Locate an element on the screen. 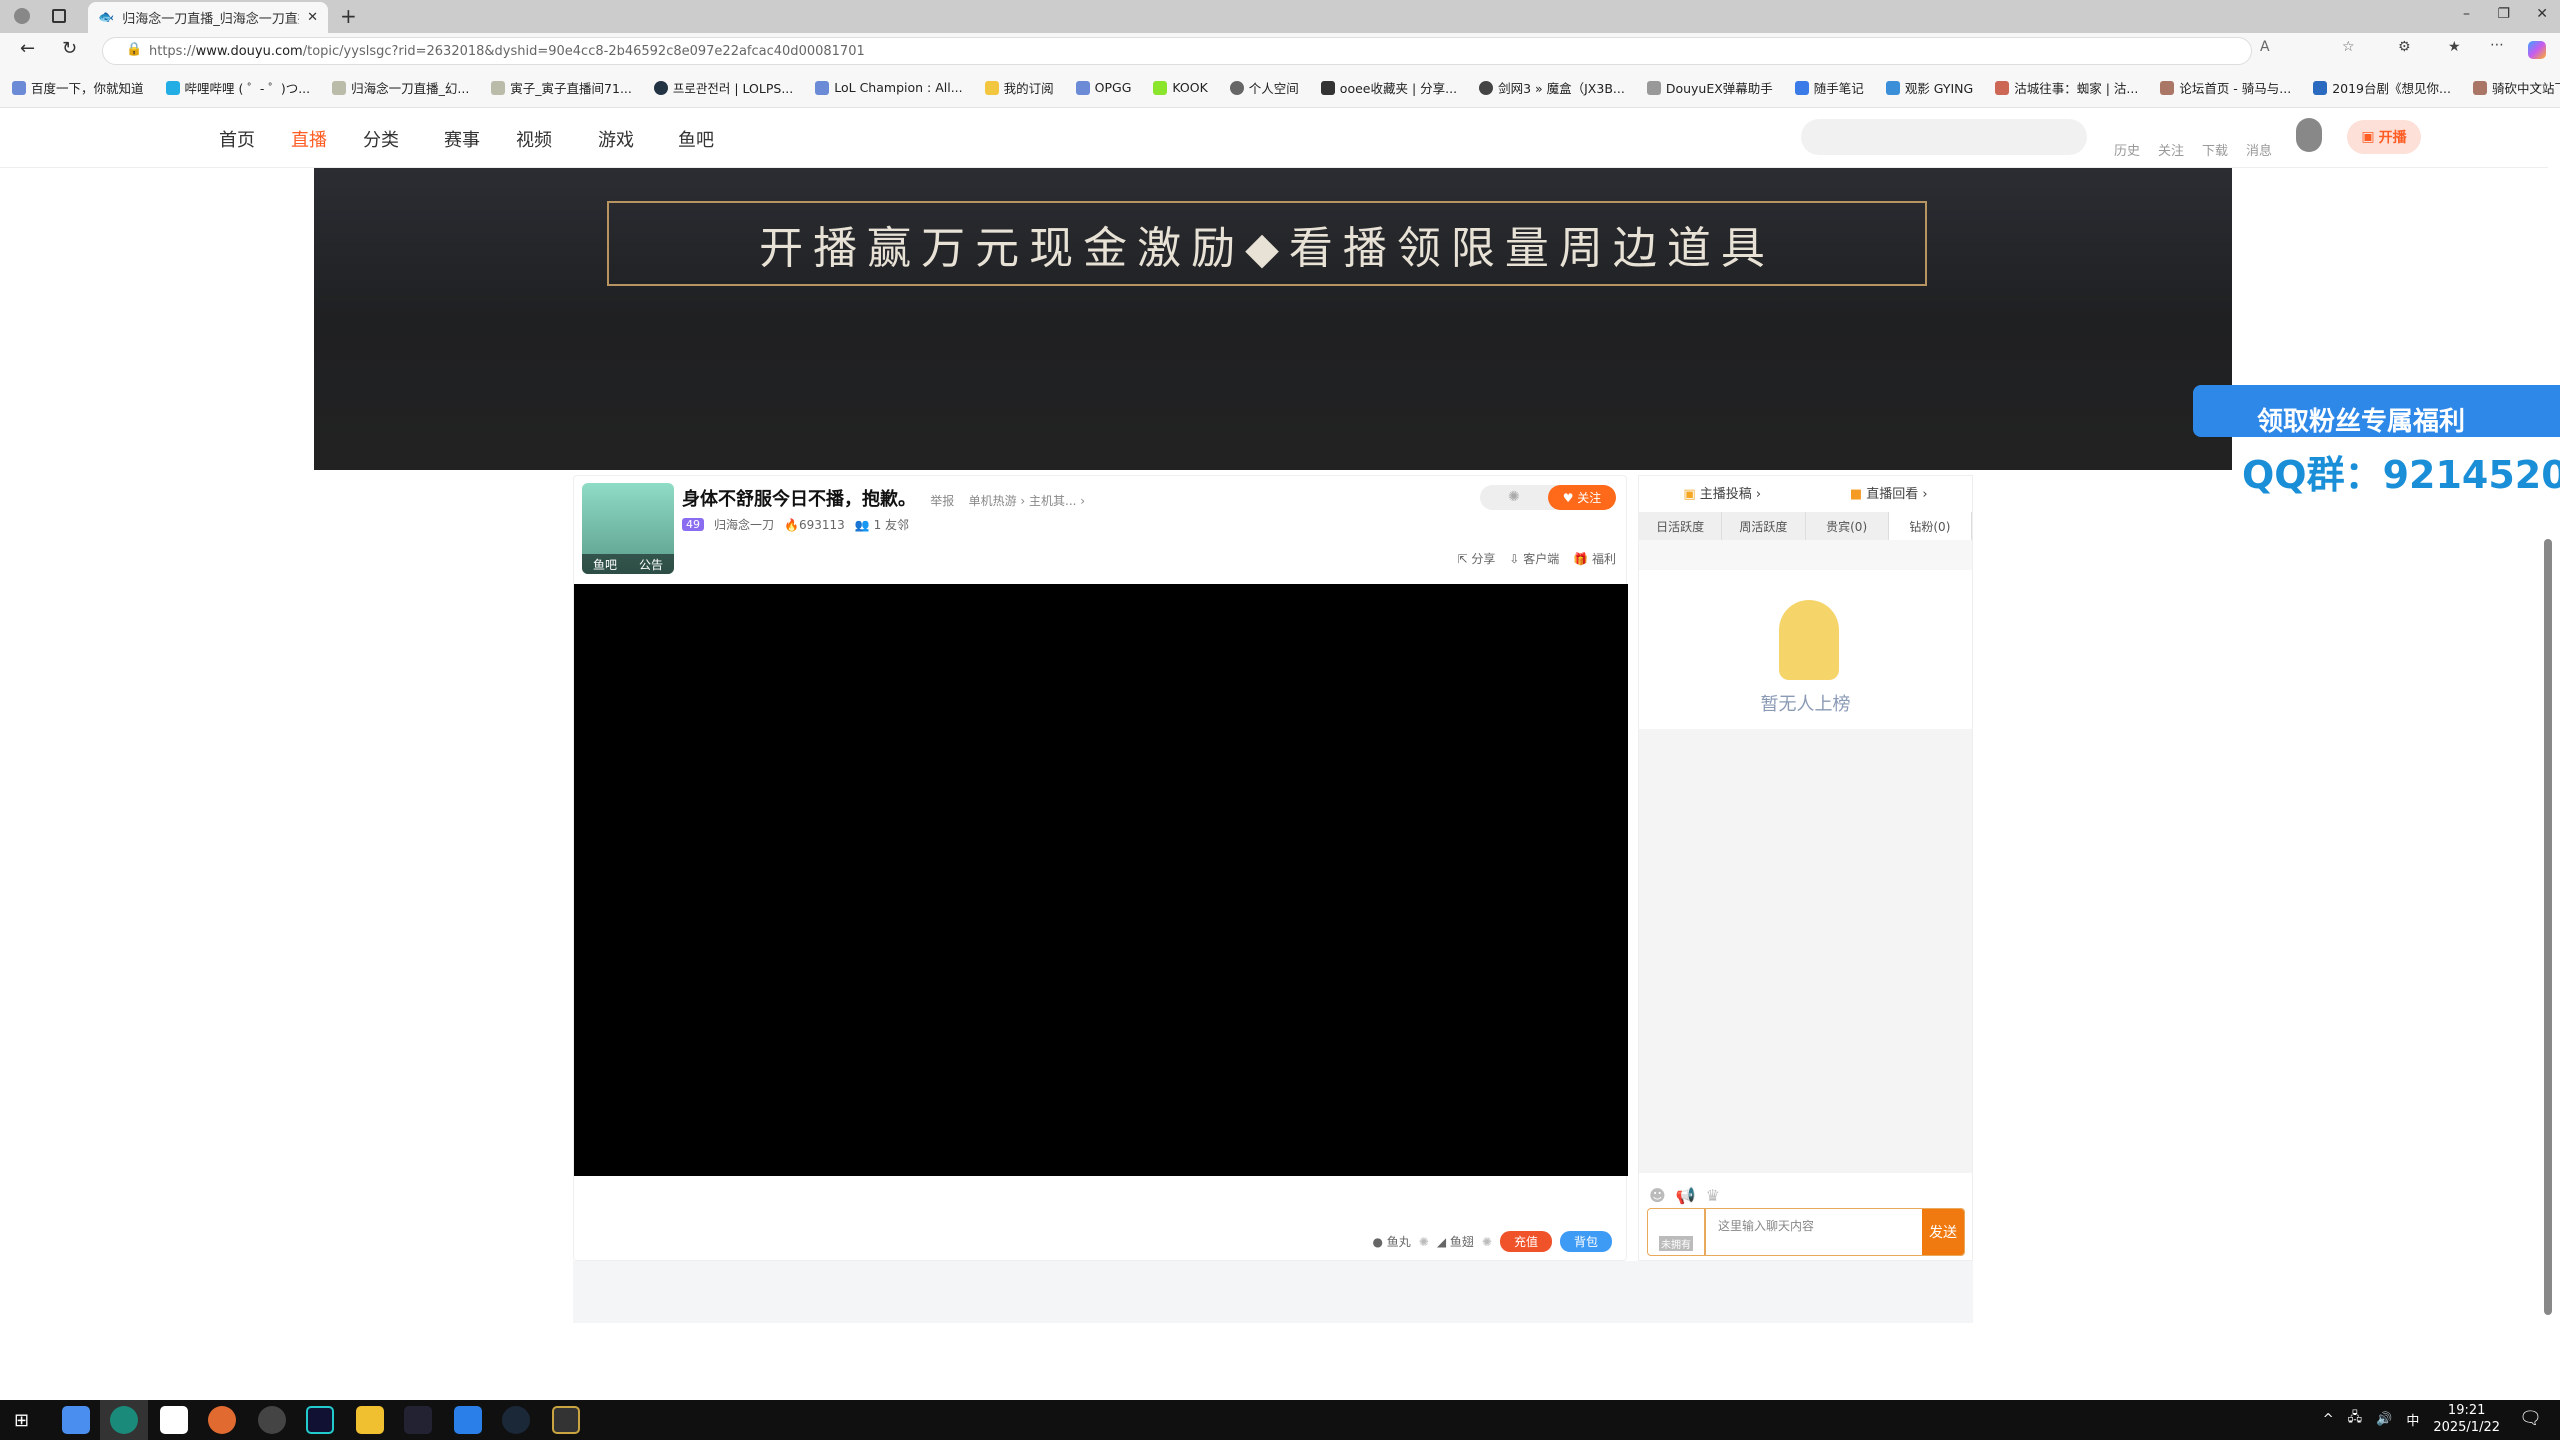 Image resolution: width=2560 pixels, height=1440 pixels. notice-link: 公告 is located at coordinates (651, 564).